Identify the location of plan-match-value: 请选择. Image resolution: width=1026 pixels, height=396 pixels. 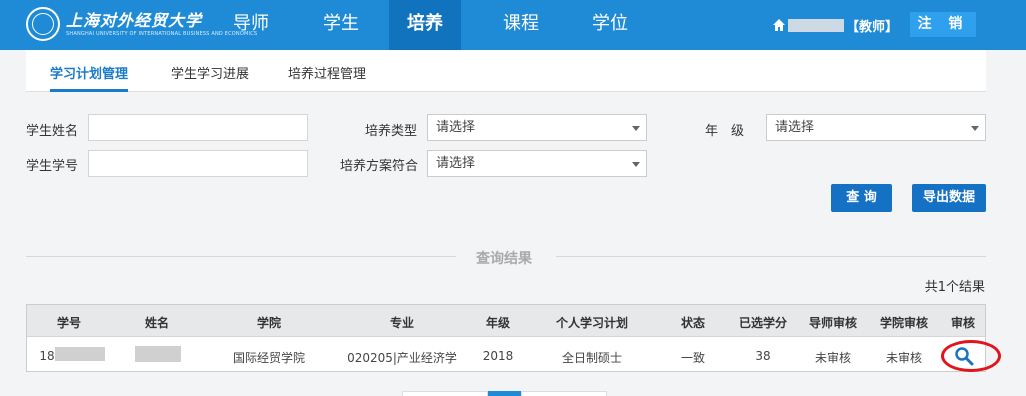
(456, 163).